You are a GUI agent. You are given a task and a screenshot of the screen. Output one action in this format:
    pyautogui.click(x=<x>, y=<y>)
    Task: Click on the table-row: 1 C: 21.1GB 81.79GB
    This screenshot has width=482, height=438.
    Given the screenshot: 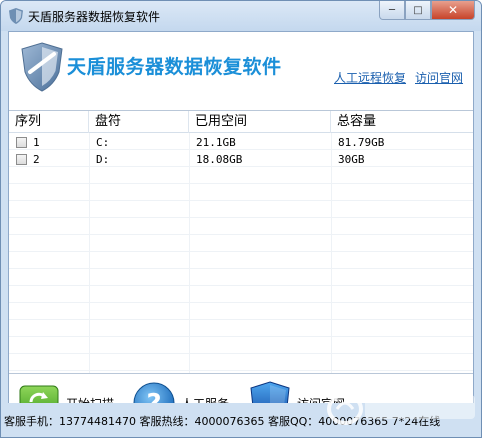 What is the action you would take?
    pyautogui.click(x=241, y=142)
    